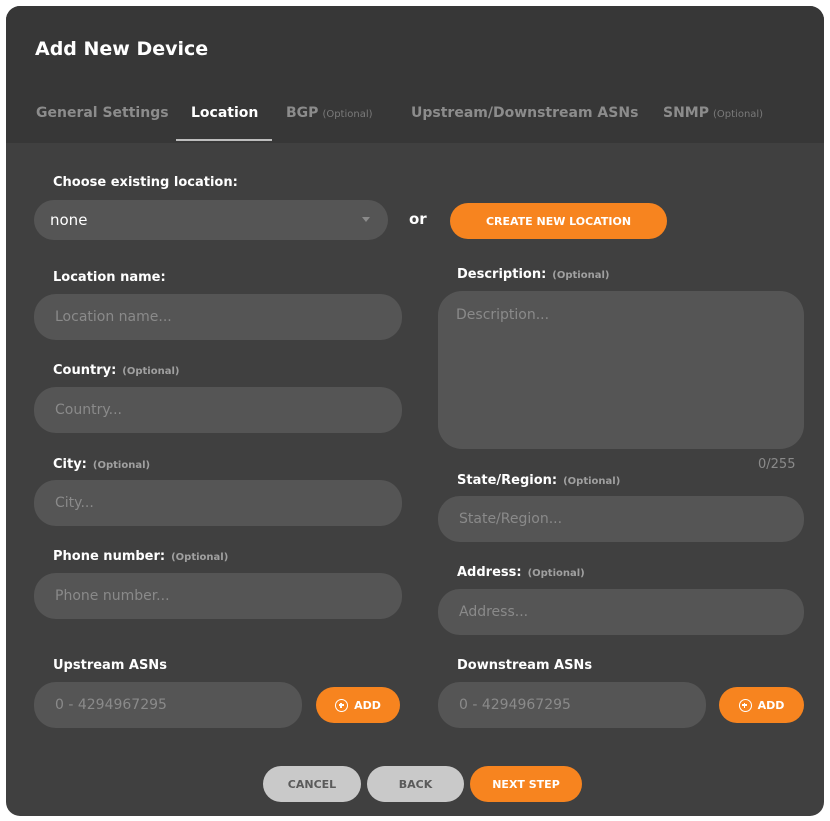  I want to click on existing-location-select: none, so click(211, 220).